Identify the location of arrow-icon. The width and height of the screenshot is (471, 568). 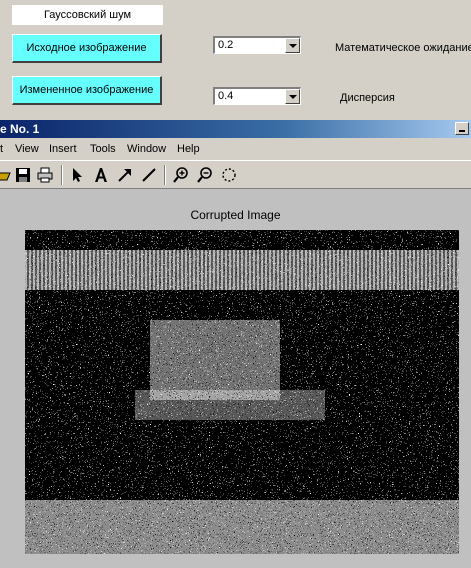
(77, 175).